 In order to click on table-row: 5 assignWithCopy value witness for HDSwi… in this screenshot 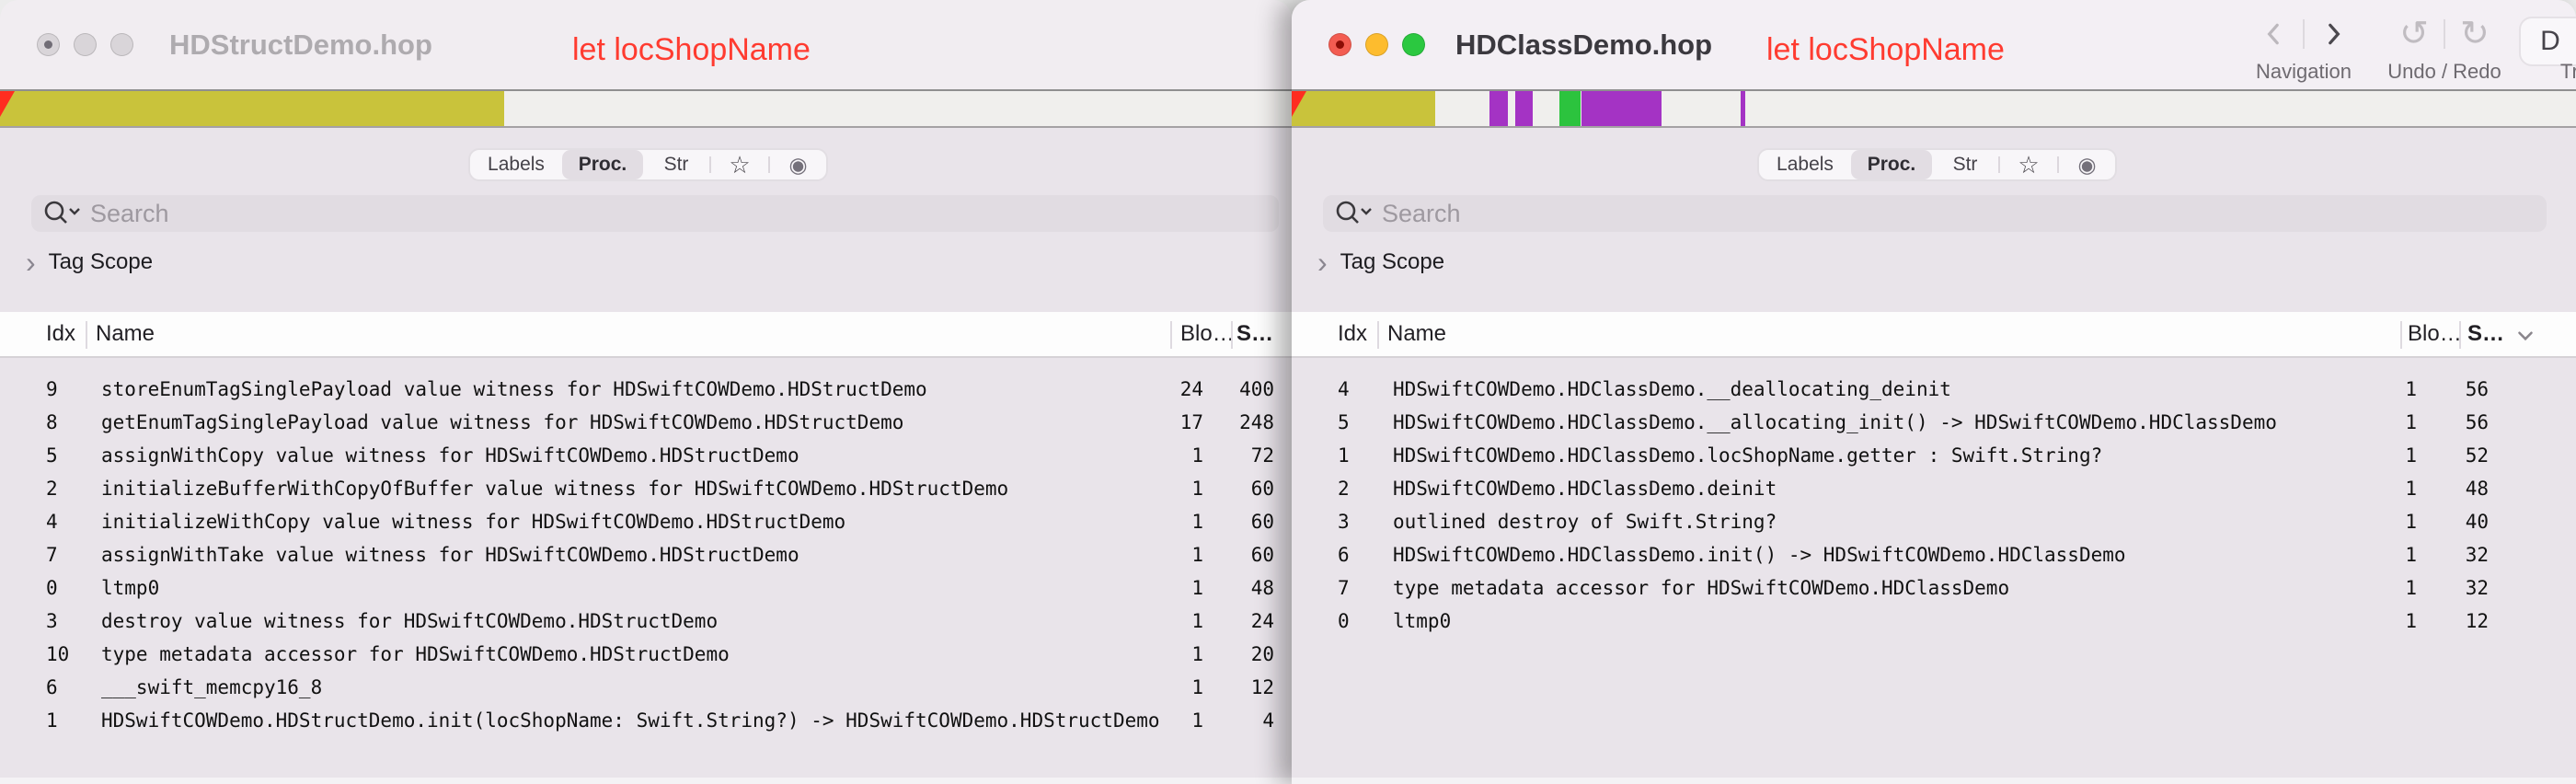, I will do `click(646, 455)`.